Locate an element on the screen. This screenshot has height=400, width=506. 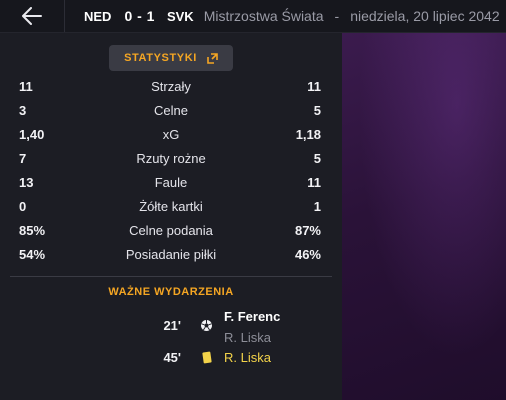
stat-label: Faule is located at coordinates (171, 182).